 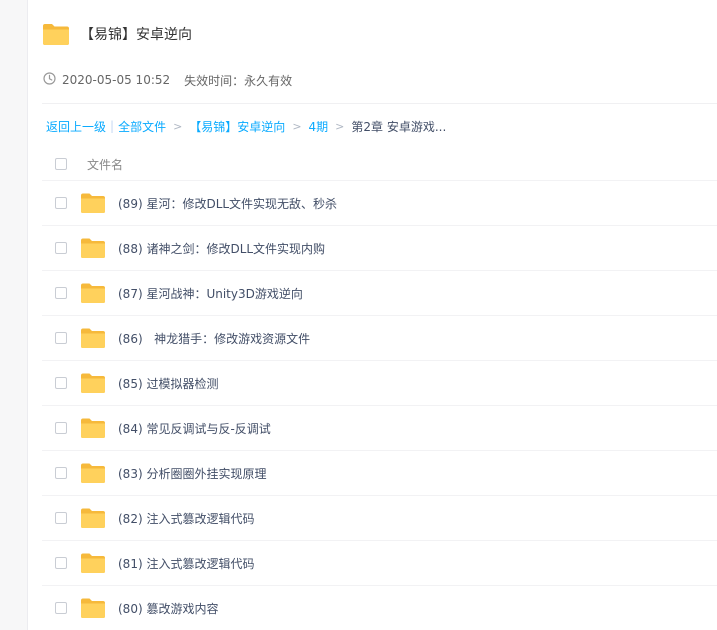 What do you see at coordinates (379, 248) in the screenshot?
I see `file-row: (88) 诸神之剑：修改DLL文件实现内购` at bounding box center [379, 248].